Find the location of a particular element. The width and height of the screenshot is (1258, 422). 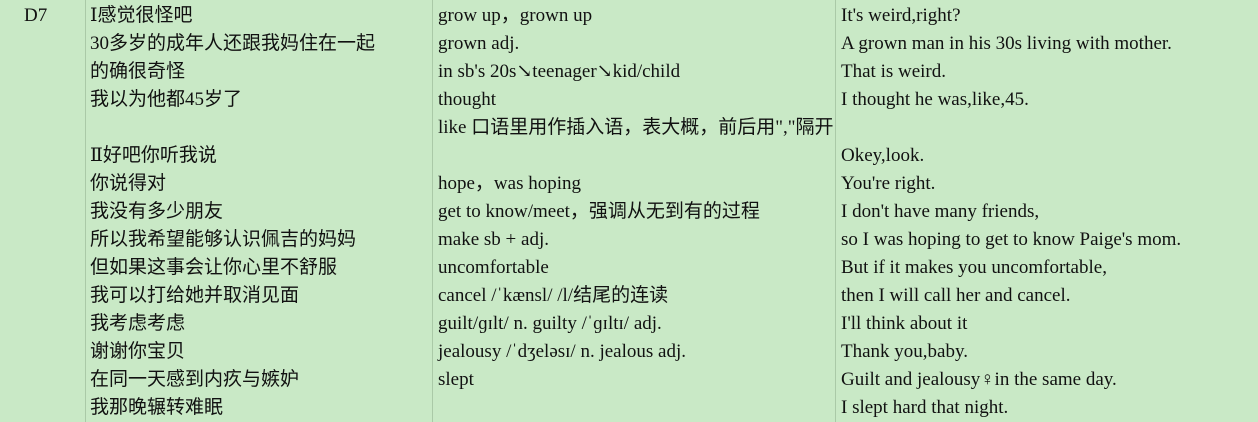

chinese-cell: 但如果这事会让你心里不舒服 is located at coordinates (214, 267).